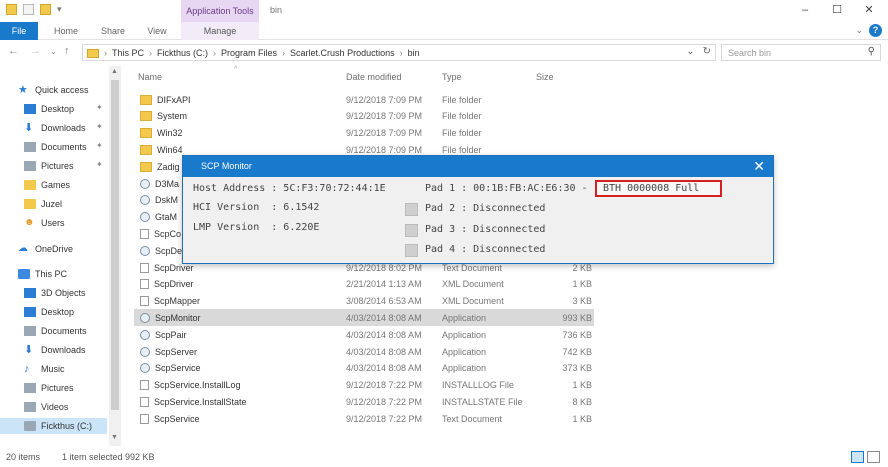  I want to click on nav-downloads-pinned: ⬇ Downloads, so click(55, 128).